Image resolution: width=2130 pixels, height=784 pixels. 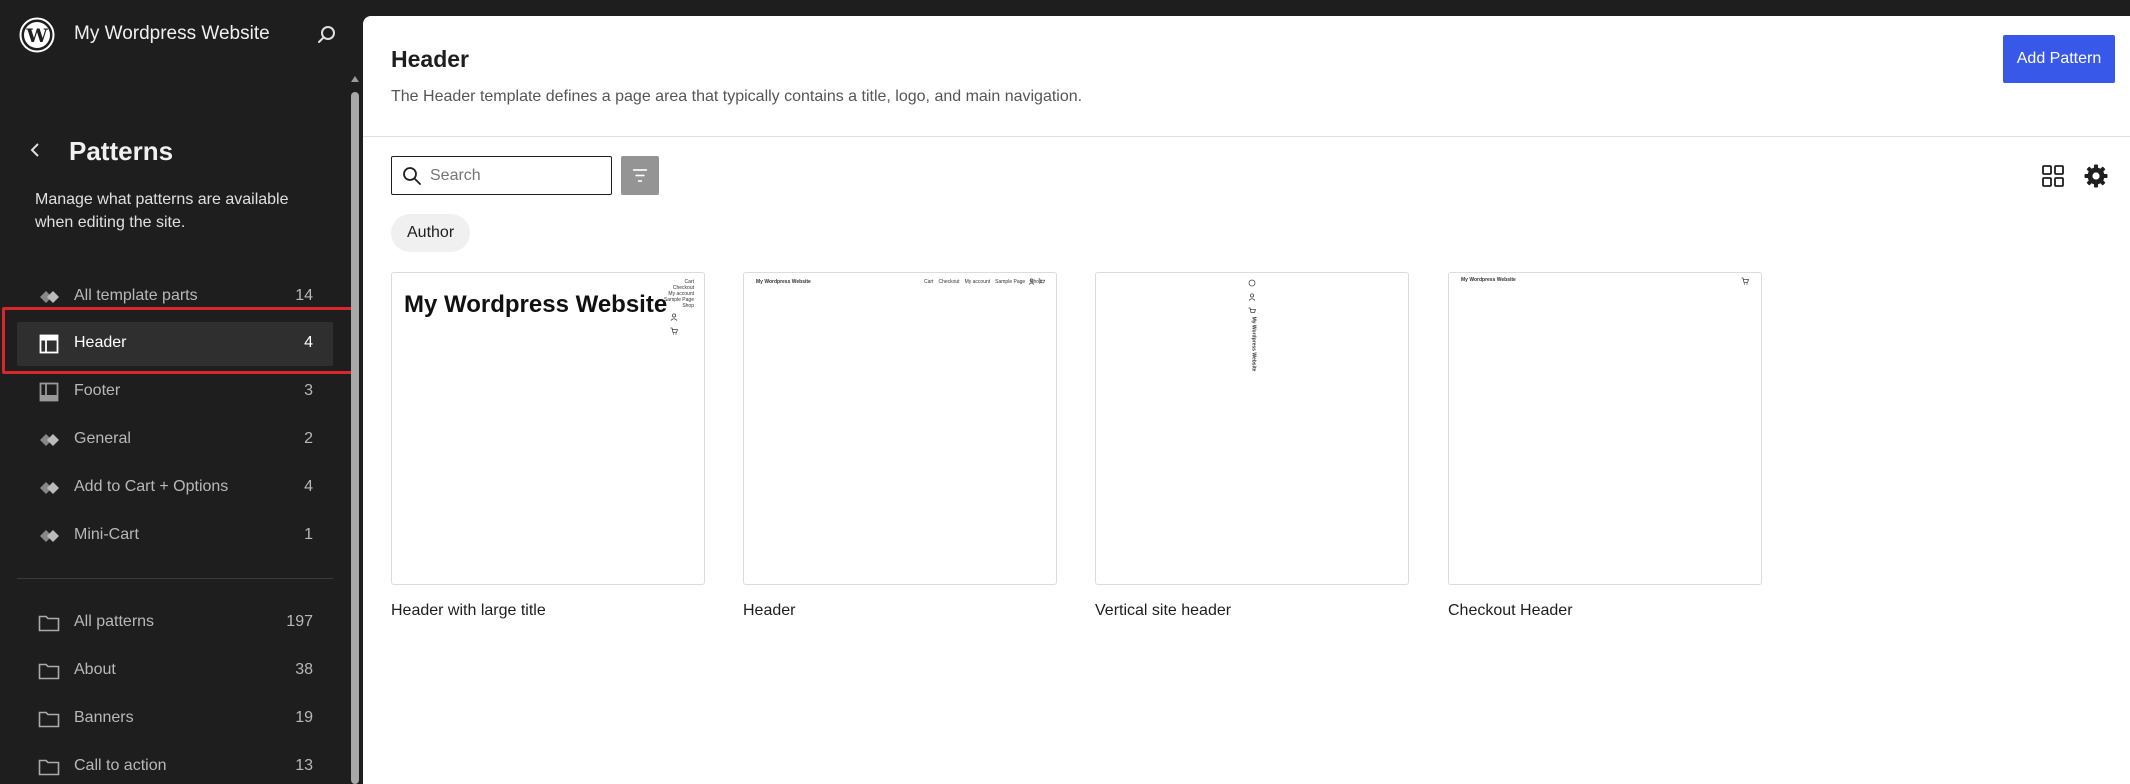 I want to click on author-filter-chip: Author, so click(x=431, y=233).